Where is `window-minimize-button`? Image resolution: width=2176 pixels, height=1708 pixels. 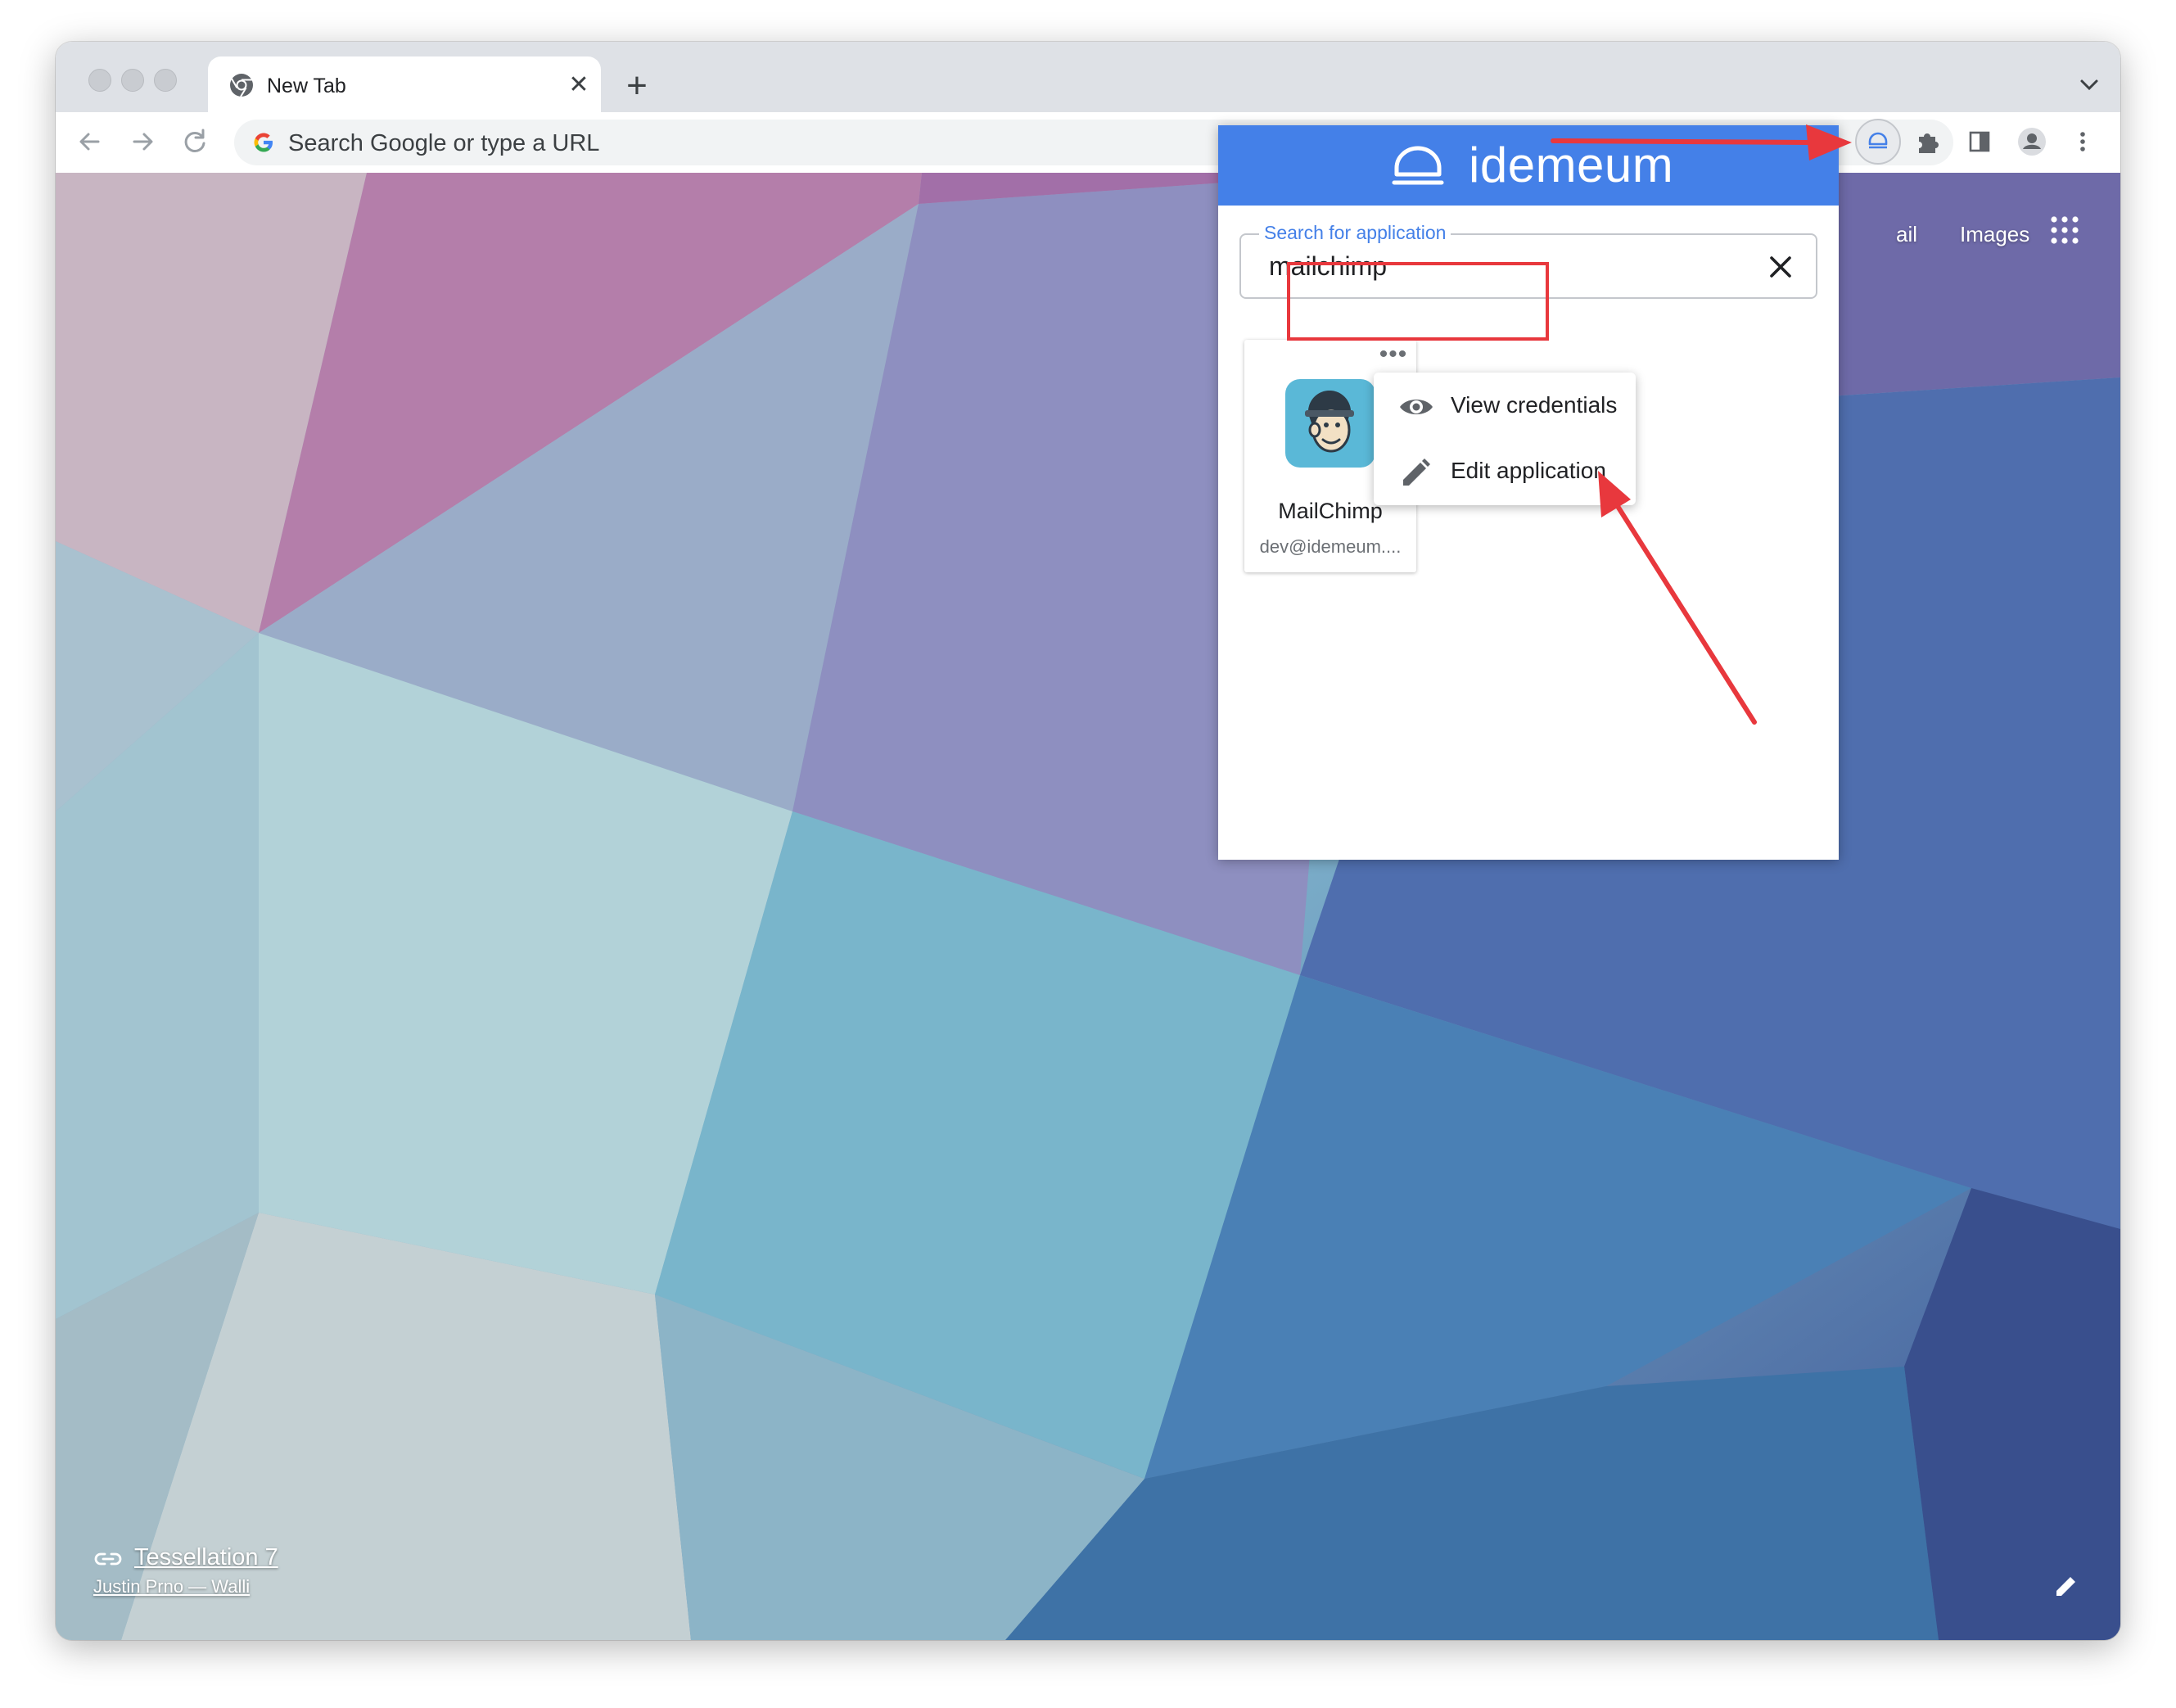 window-minimize-button is located at coordinates (132, 80).